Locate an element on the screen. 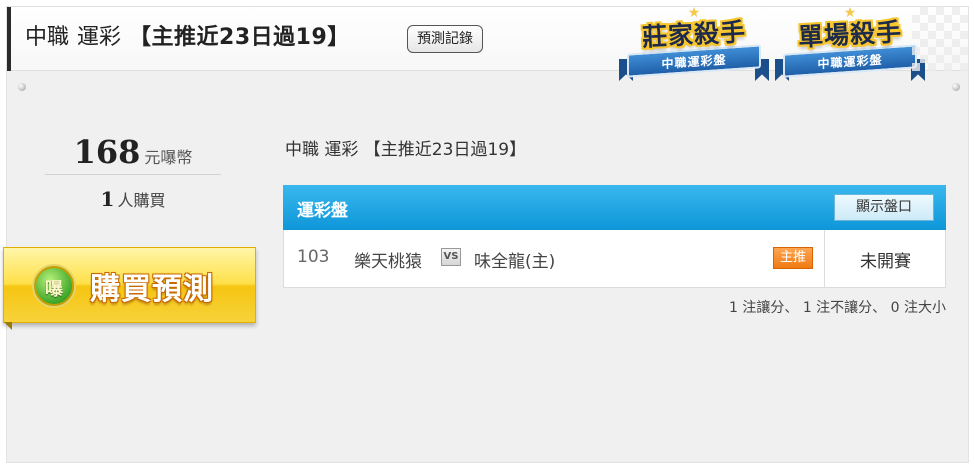  odds-table-header: 運彩盤 顯示盤口 is located at coordinates (614, 207).